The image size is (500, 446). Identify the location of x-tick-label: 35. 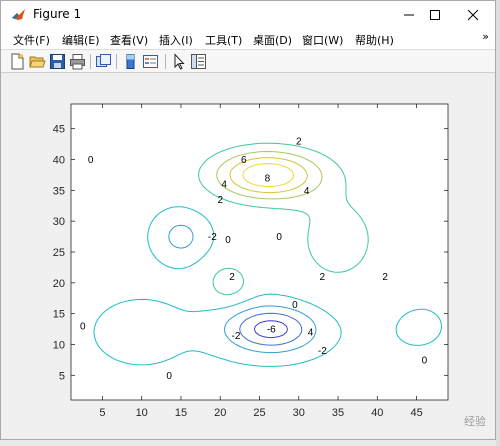
(338, 413).